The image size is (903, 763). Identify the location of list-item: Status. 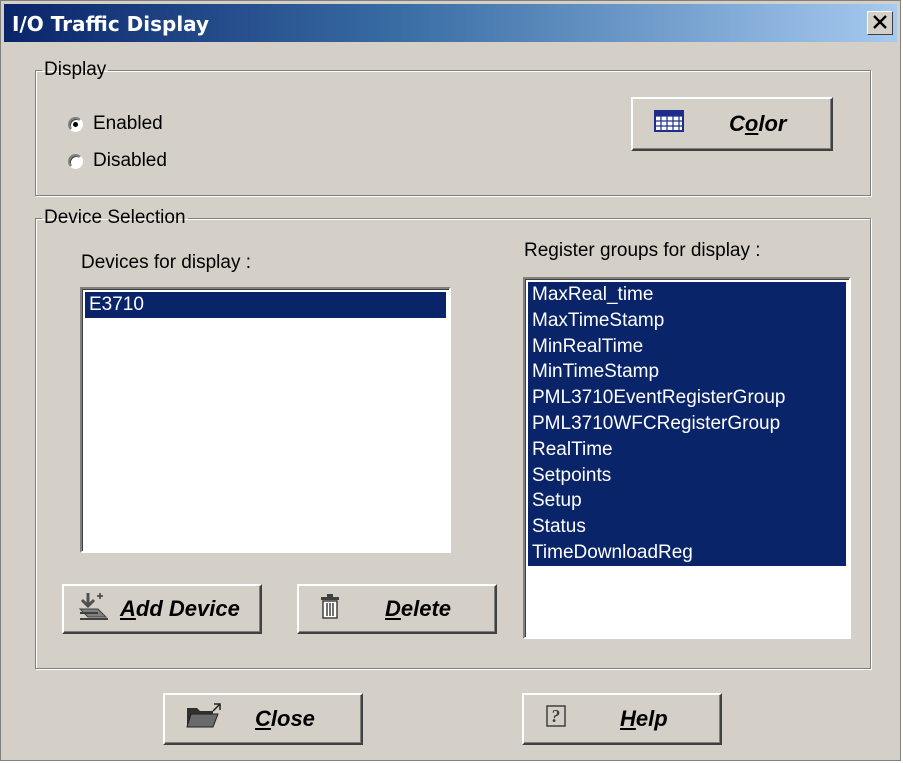
(687, 527).